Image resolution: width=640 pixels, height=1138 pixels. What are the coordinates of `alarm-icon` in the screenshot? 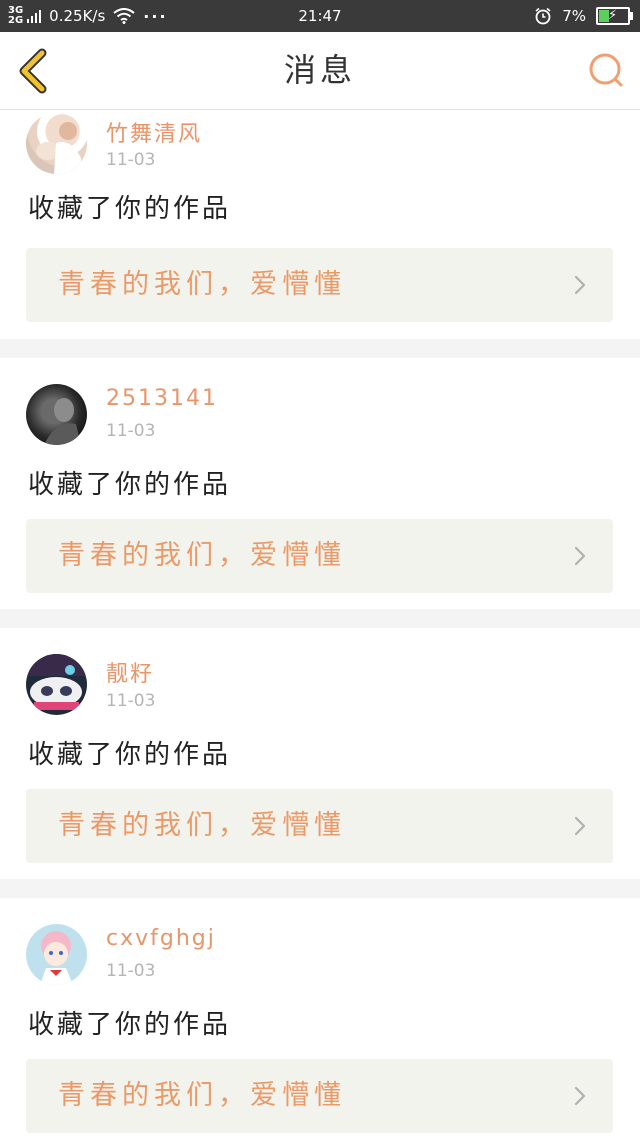 It's located at (543, 16).